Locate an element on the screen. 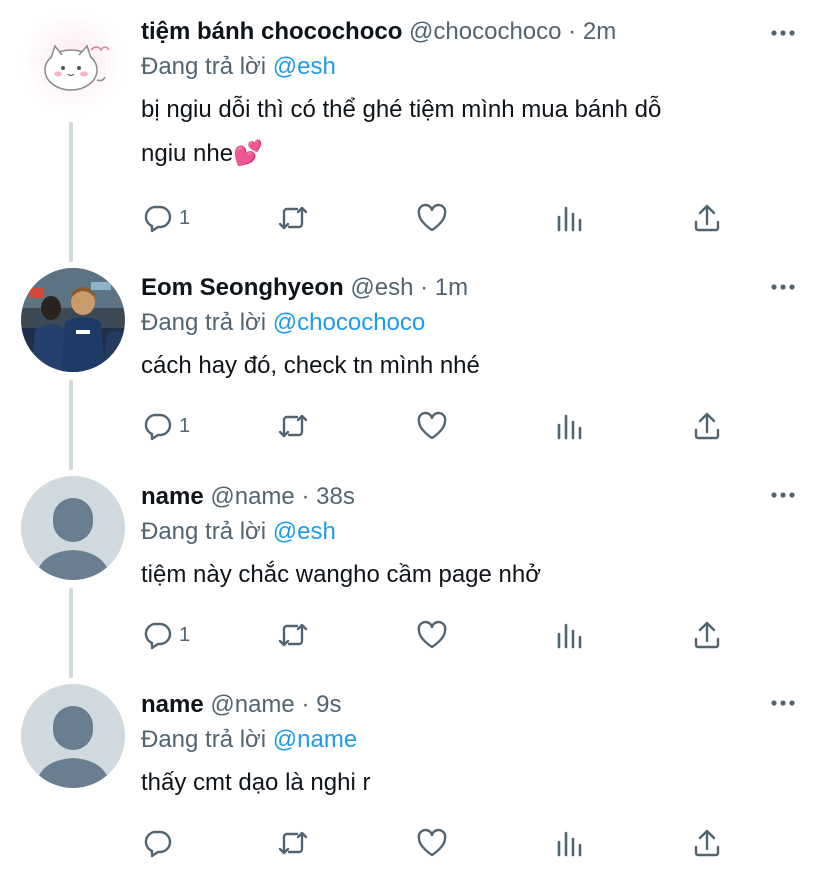 This screenshot has height=871, width=828. timestamp: 9s is located at coordinates (328, 704).